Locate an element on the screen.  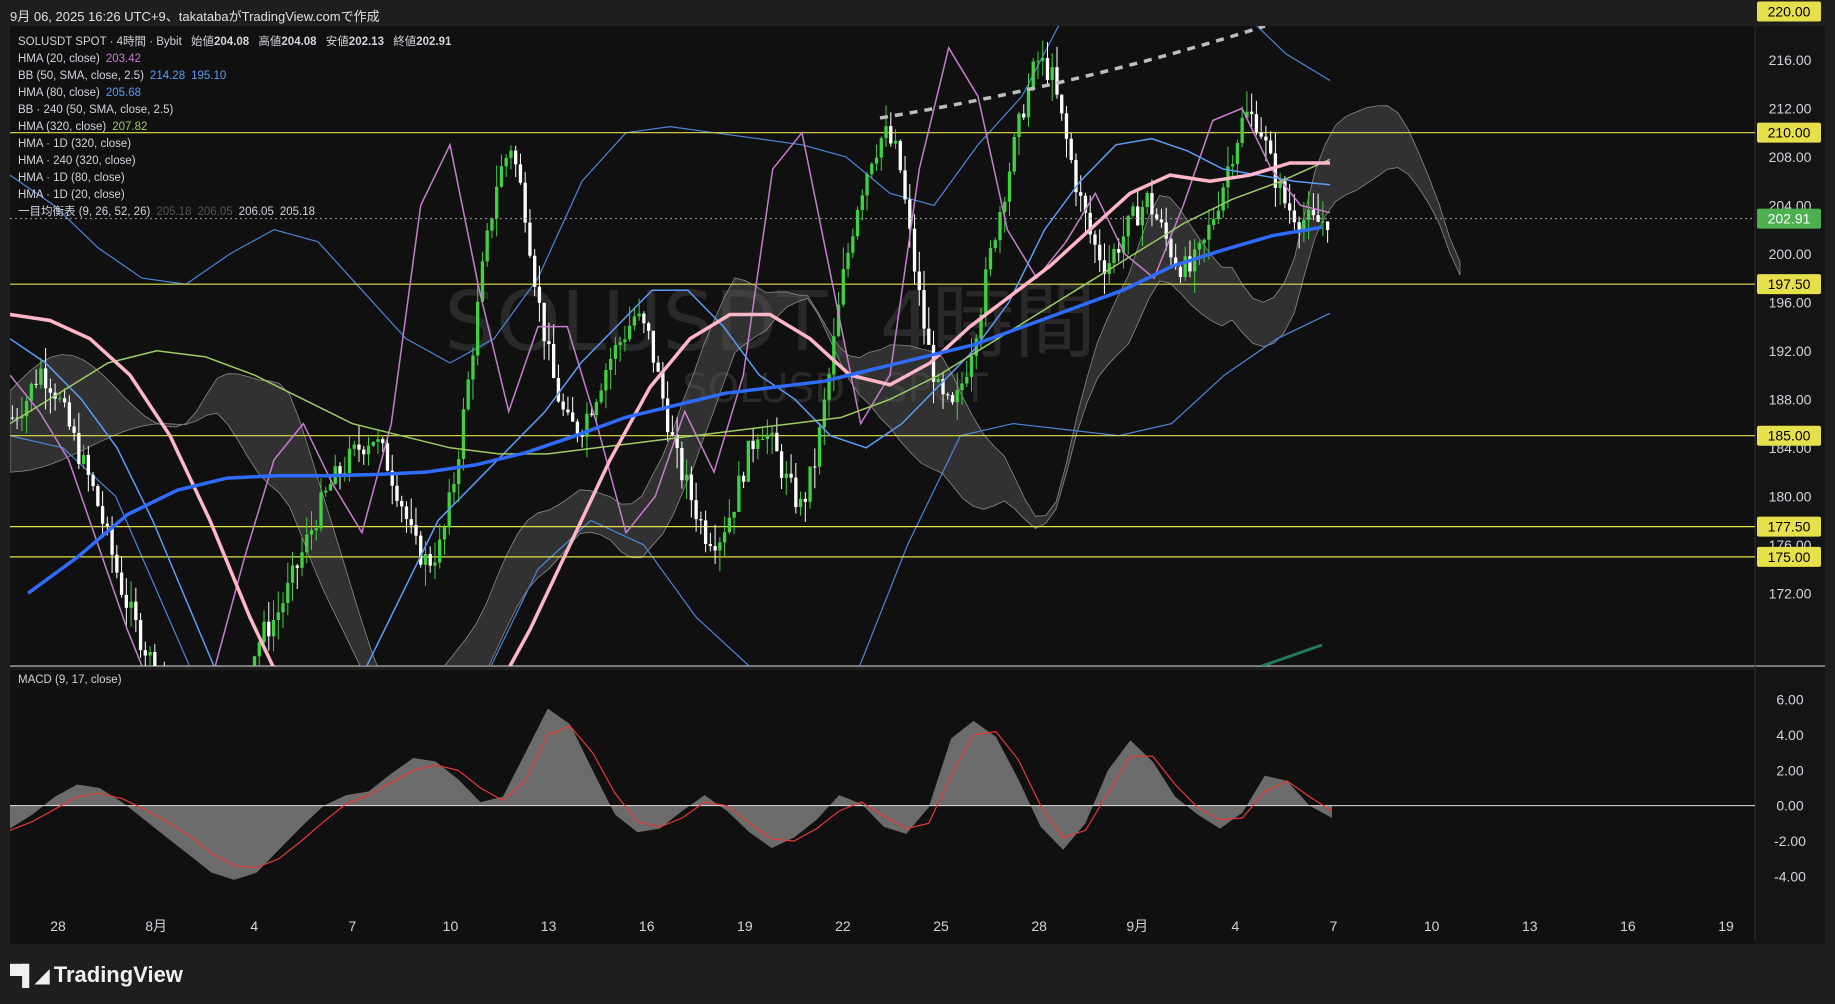
level-label: 197.50 is located at coordinates (1789, 284).